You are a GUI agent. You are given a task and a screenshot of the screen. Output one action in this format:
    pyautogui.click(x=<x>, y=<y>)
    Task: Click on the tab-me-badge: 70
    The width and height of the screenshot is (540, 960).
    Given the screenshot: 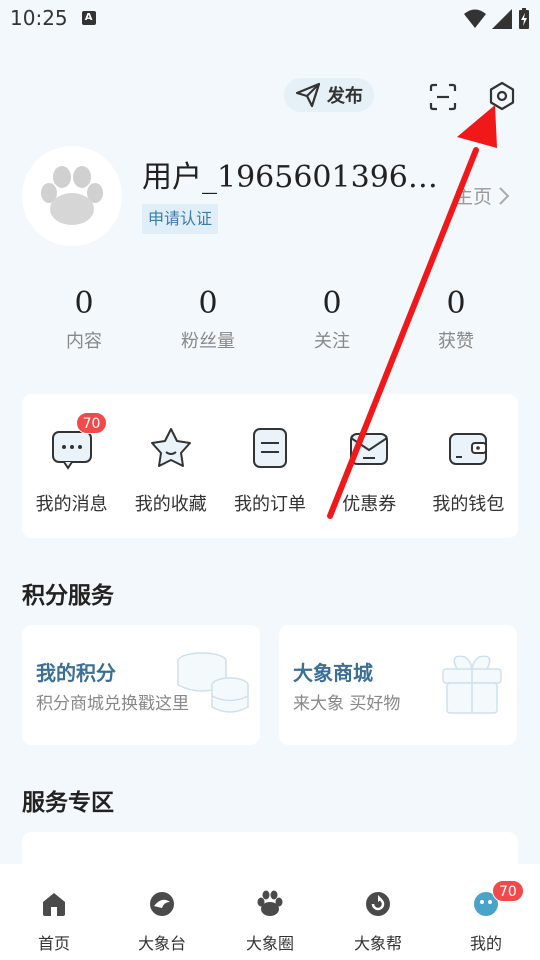 What is the action you would take?
    pyautogui.click(x=508, y=891)
    